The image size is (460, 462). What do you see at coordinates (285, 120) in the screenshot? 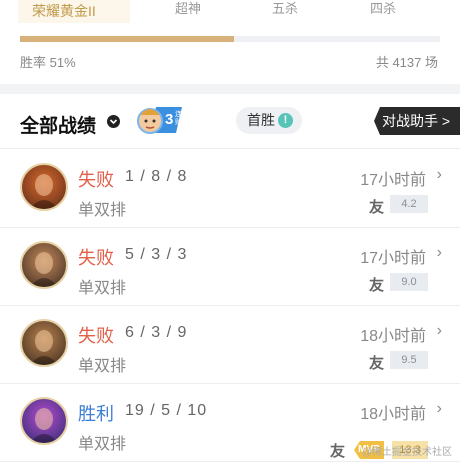
I see `info-icon: !` at bounding box center [285, 120].